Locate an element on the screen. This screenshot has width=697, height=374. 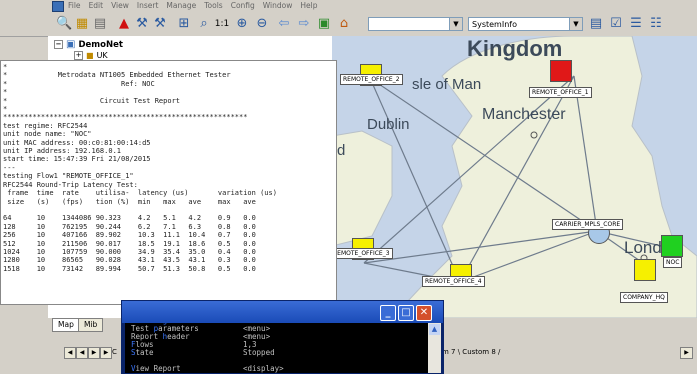
report-line: test regime: RFC2544 is located at coordinates (45, 125).